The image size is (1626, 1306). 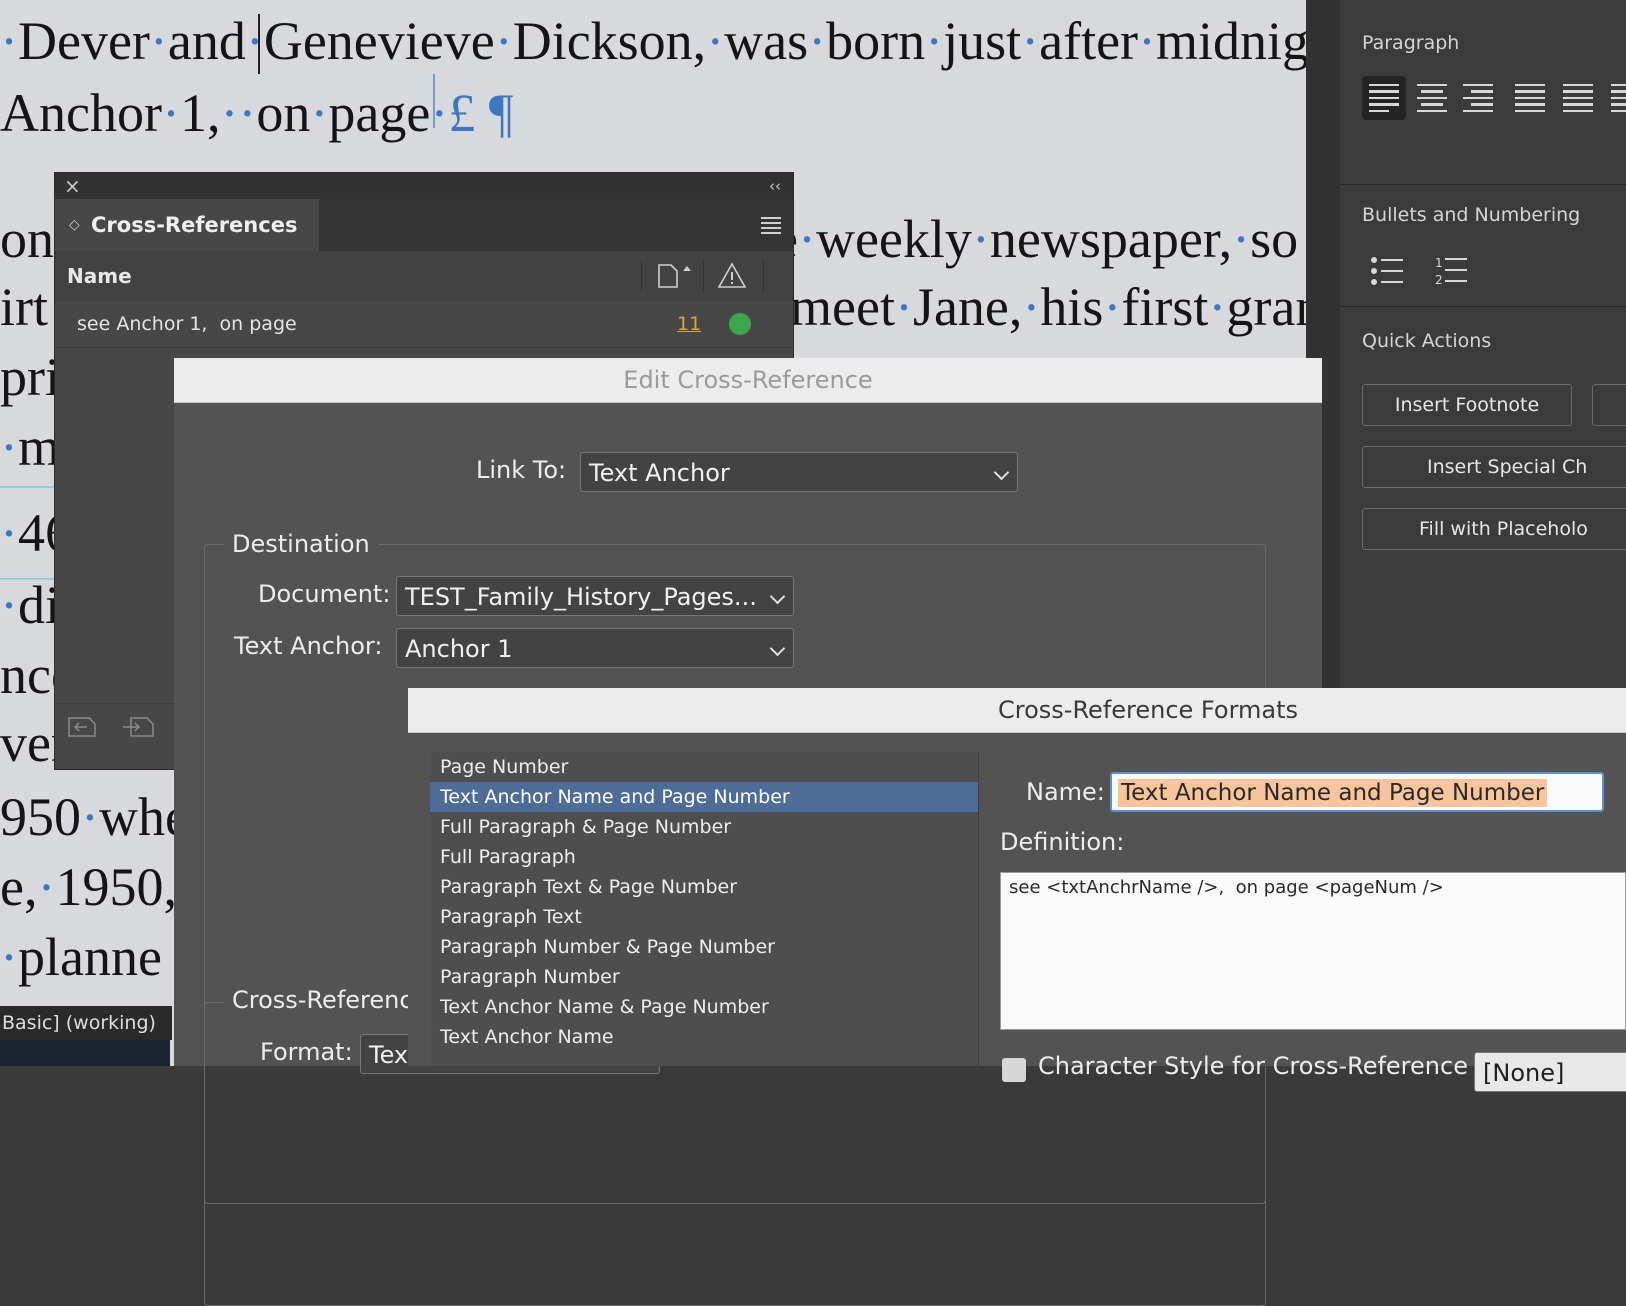 What do you see at coordinates (424, 276) in the screenshot?
I see `list-header: Name` at bounding box center [424, 276].